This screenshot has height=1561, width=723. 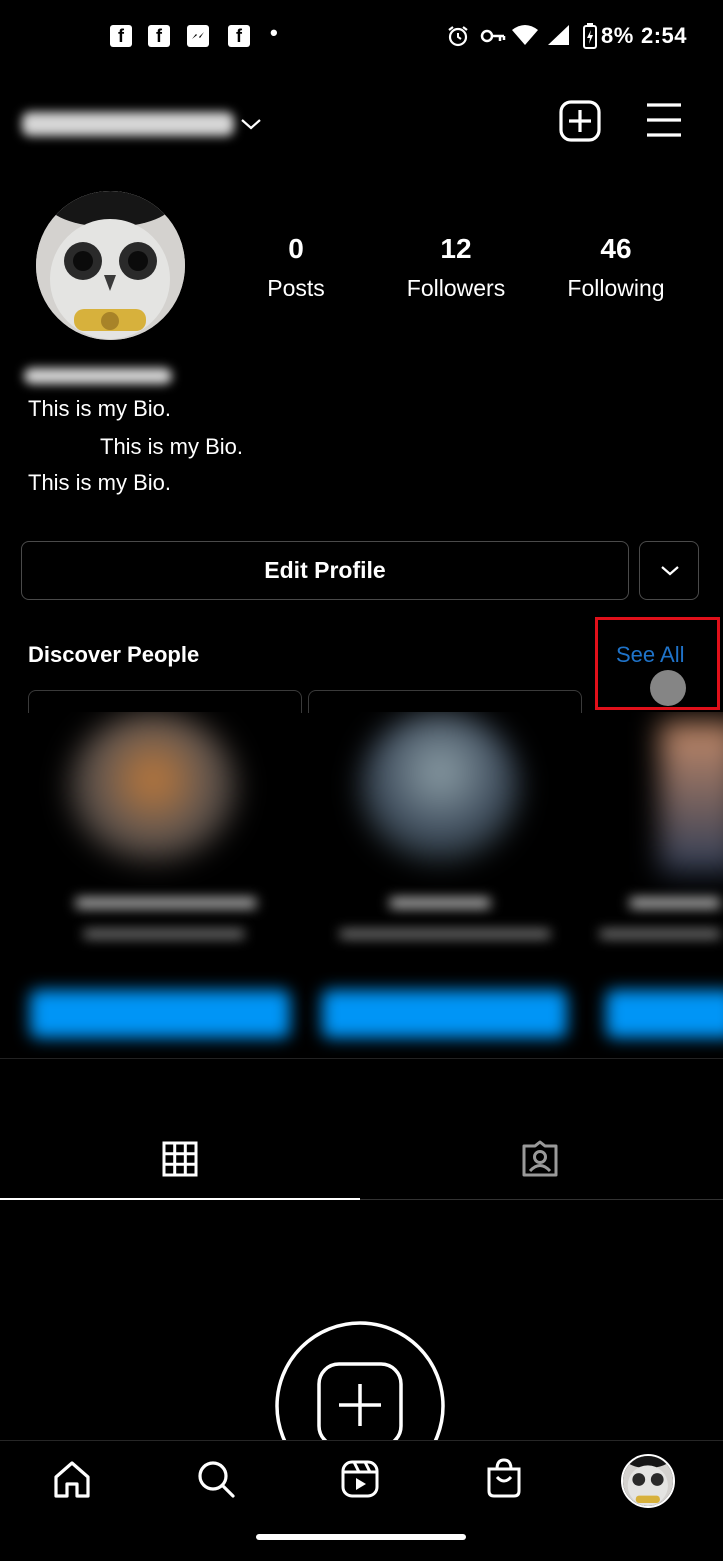 I want to click on battery-charging-icon, so click(x=590, y=36).